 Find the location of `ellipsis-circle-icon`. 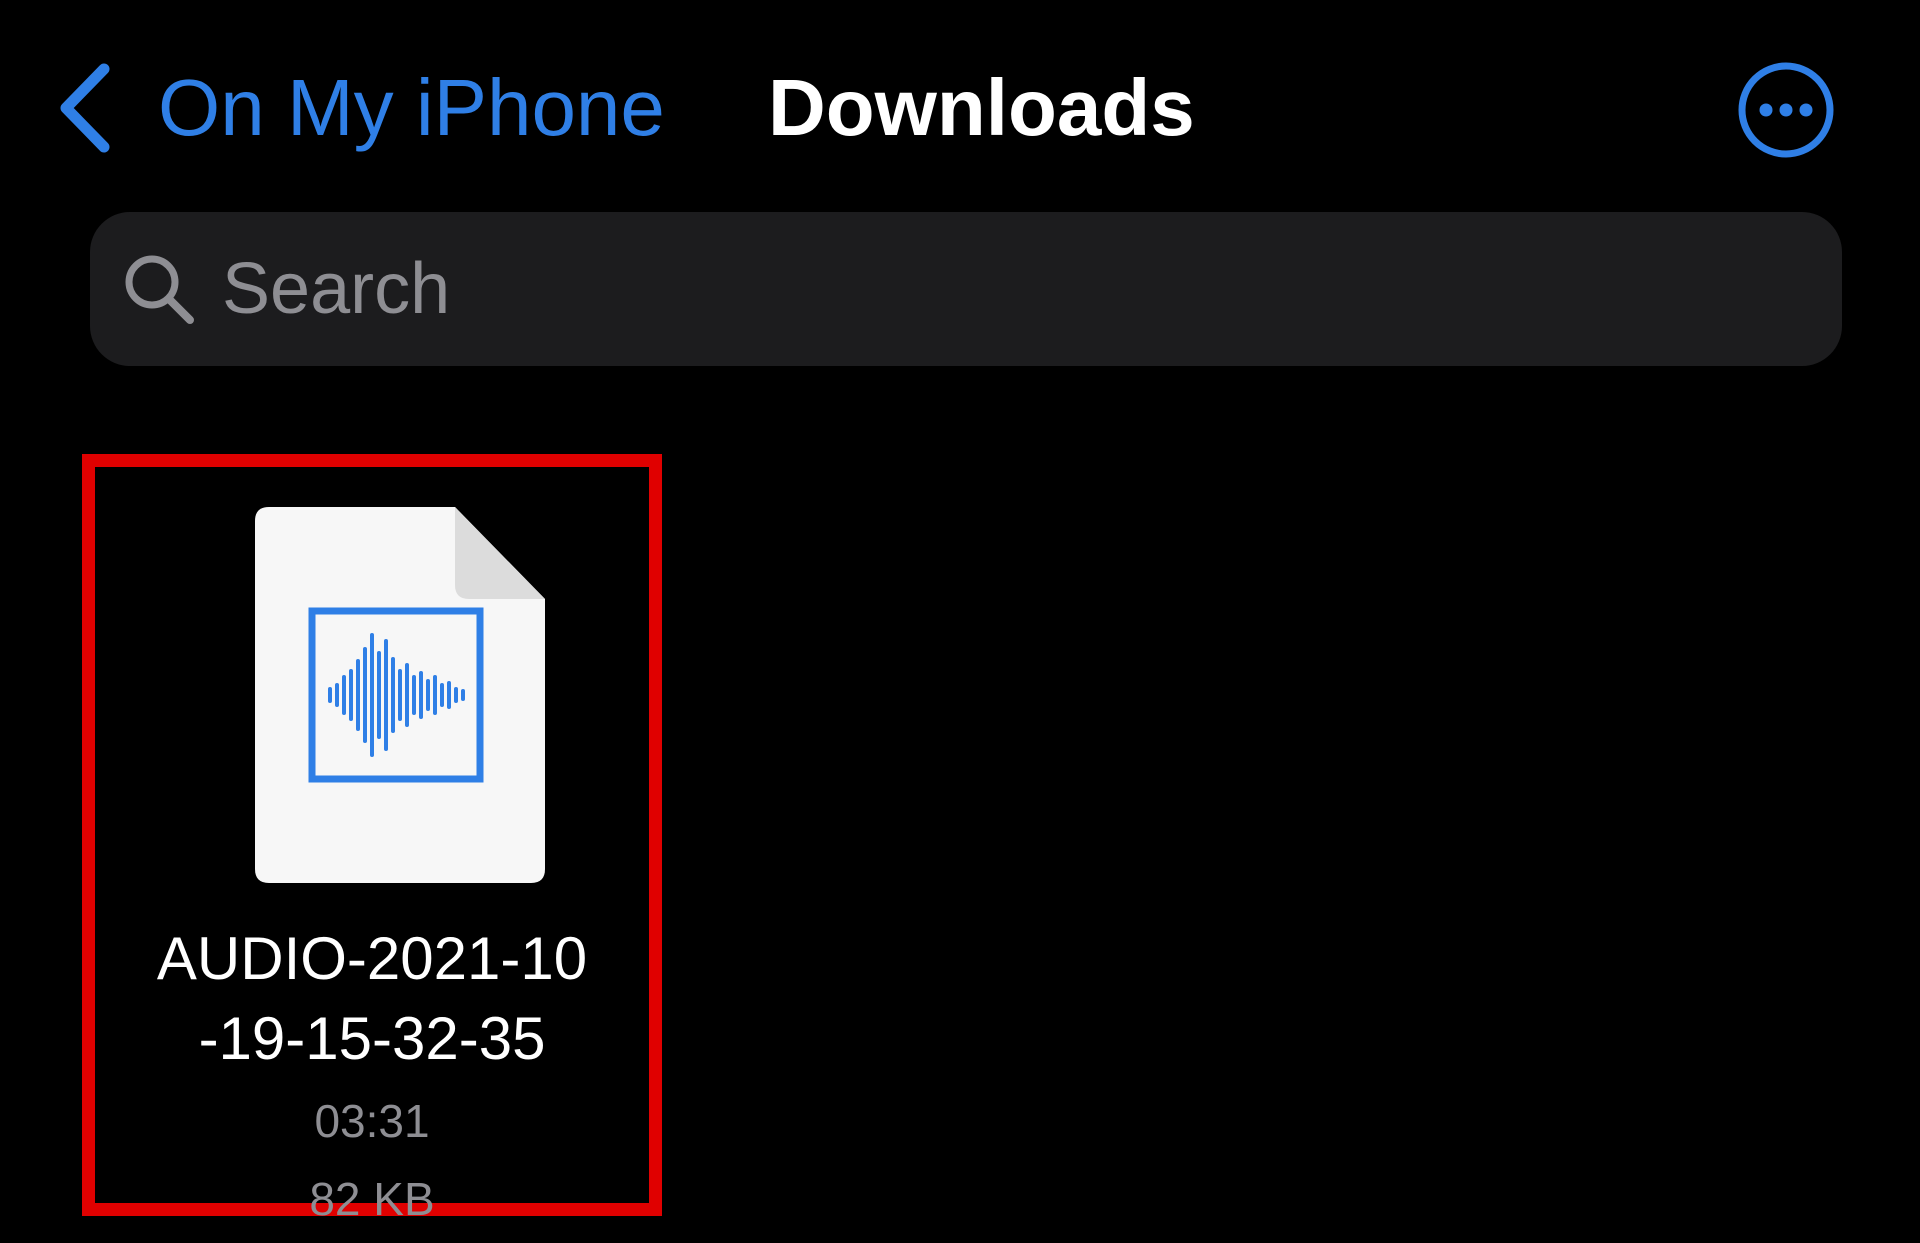

ellipsis-circle-icon is located at coordinates (1786, 110).